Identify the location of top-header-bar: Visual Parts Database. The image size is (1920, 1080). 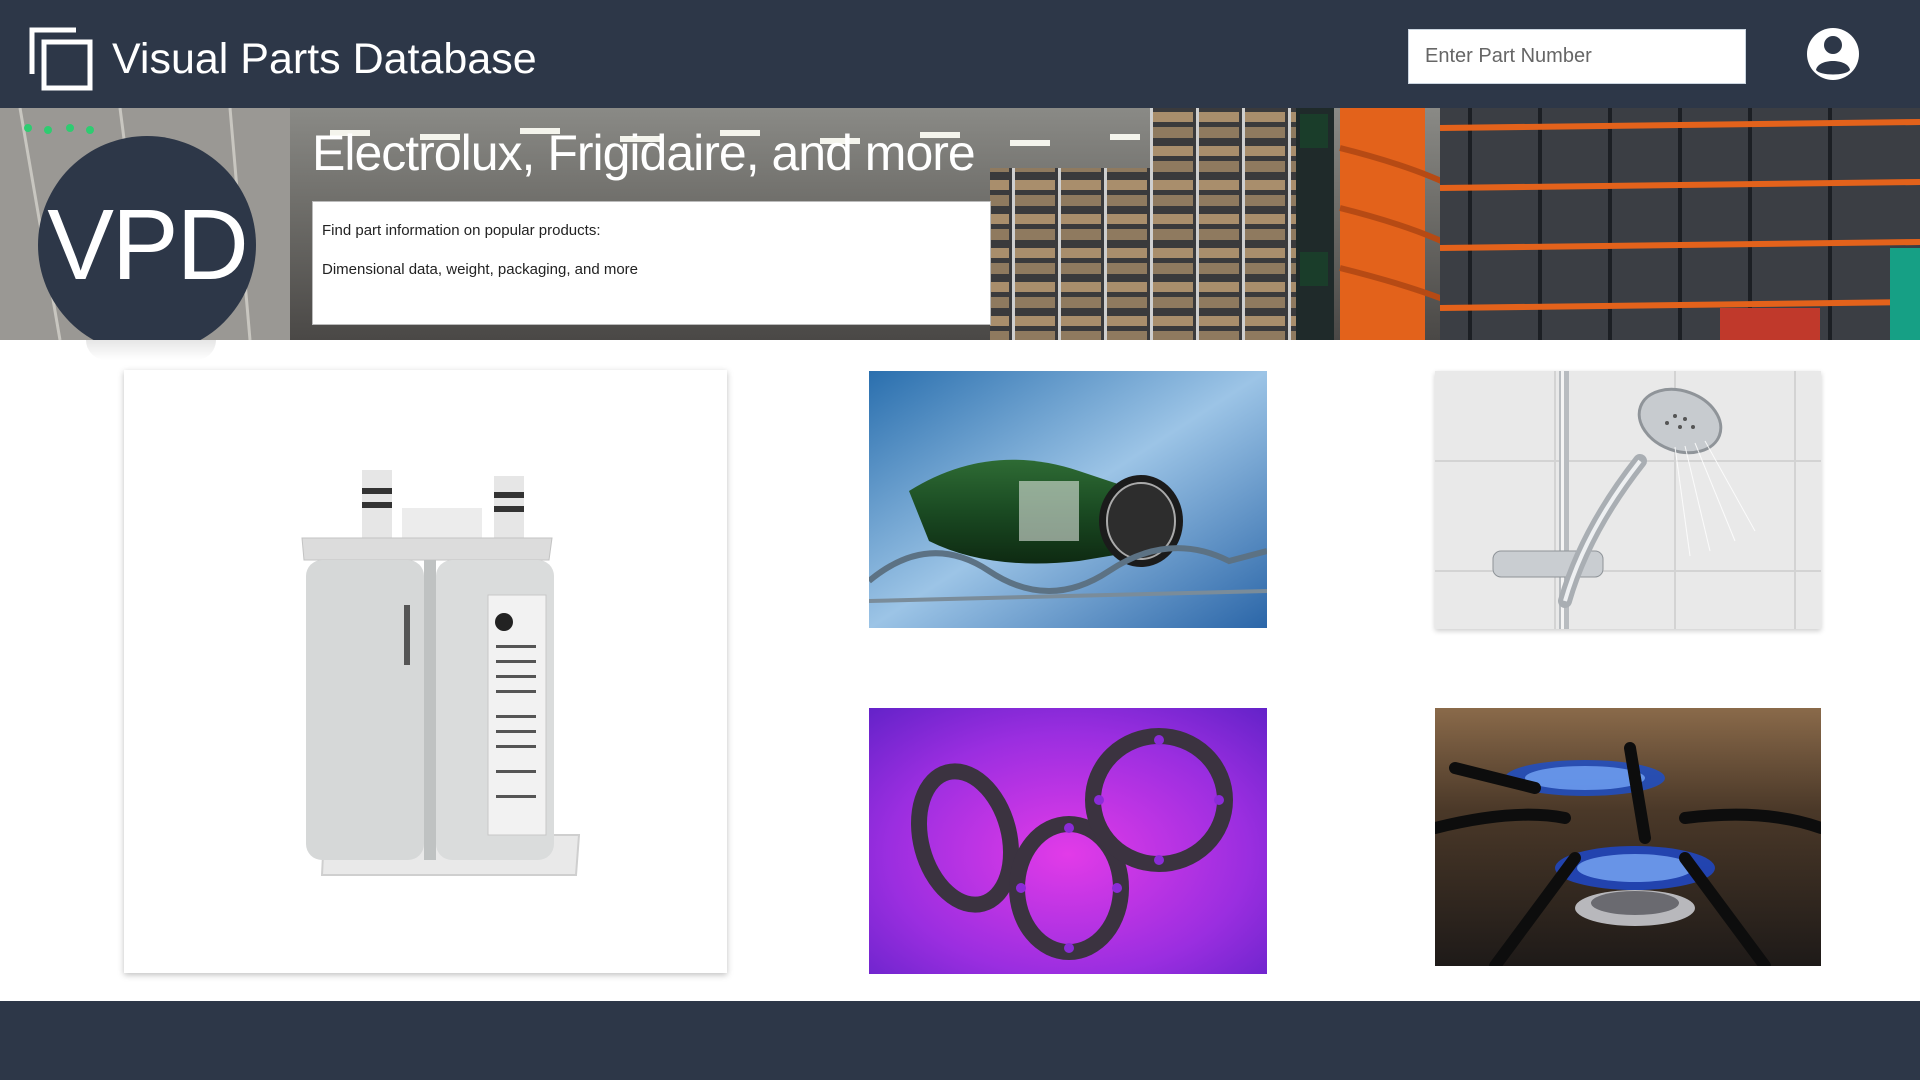
(960, 54).